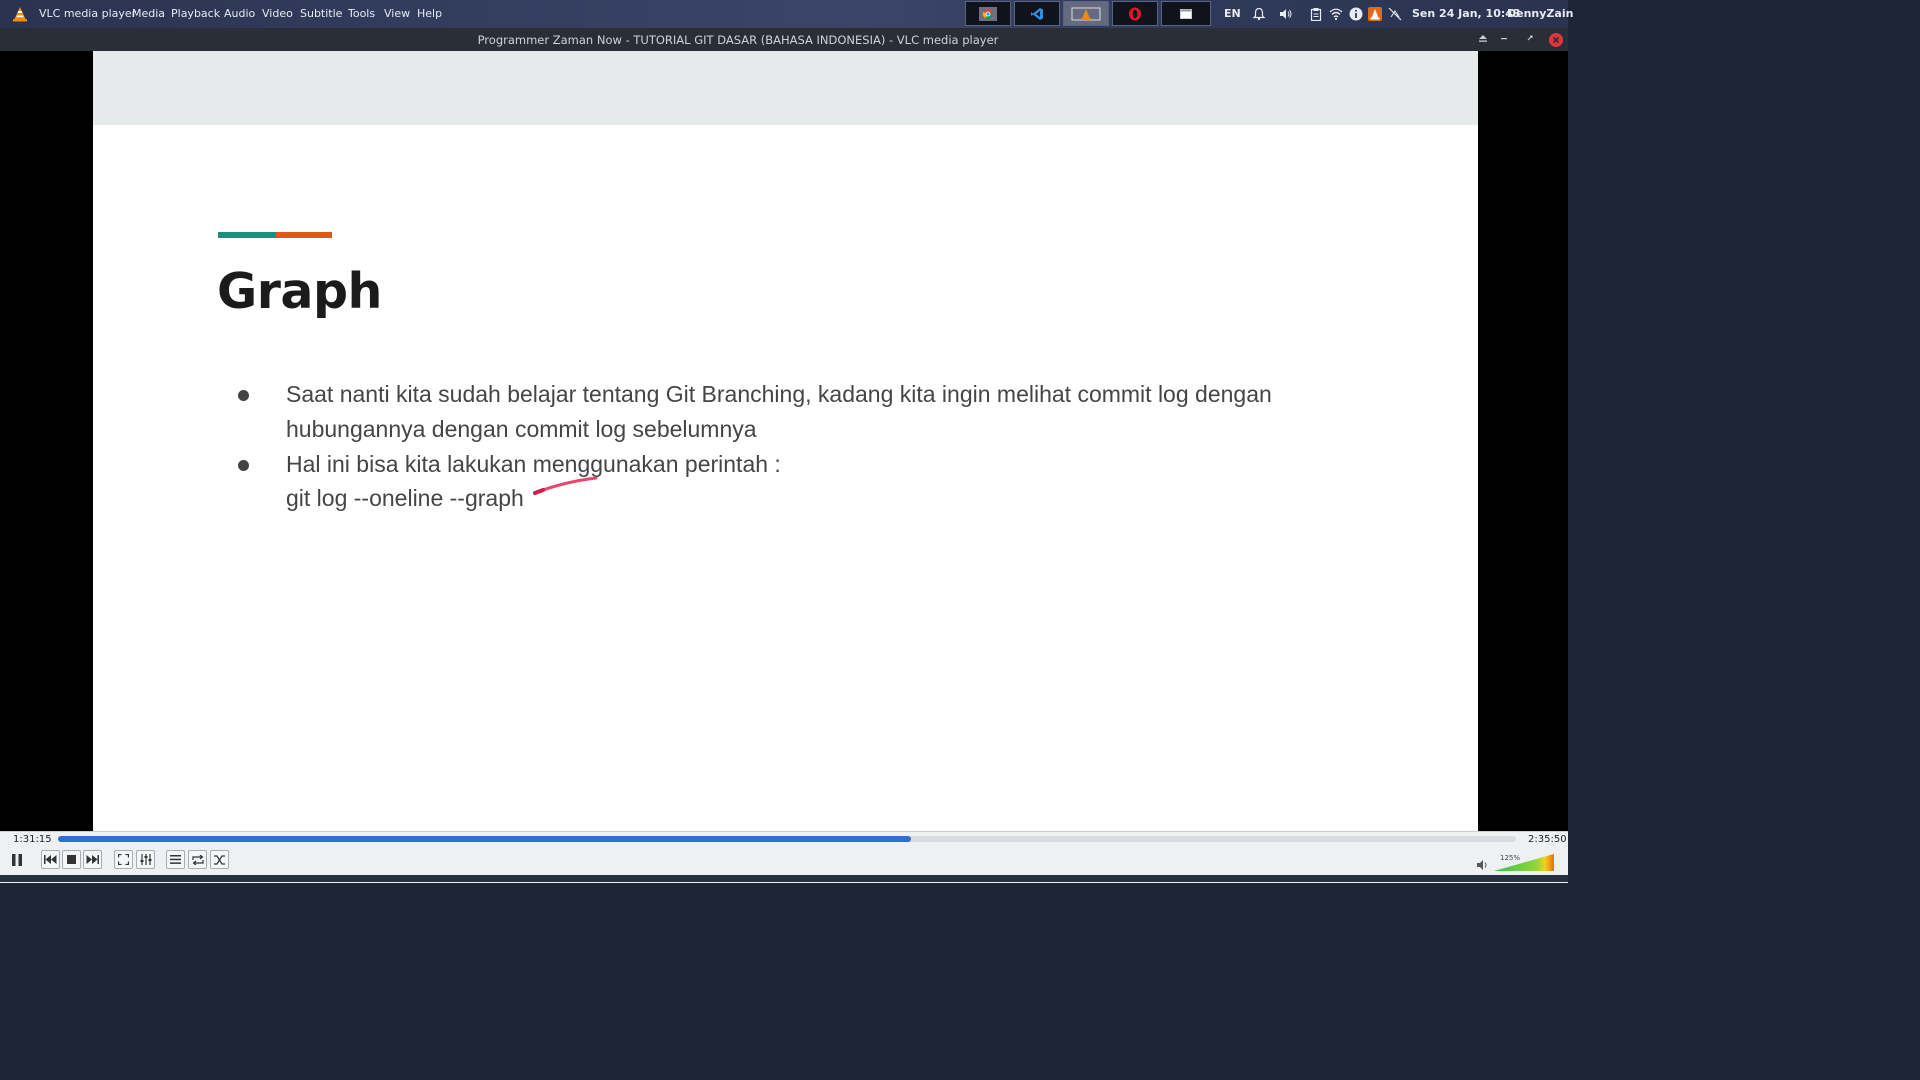 The image size is (1920, 1080). What do you see at coordinates (1525, 863) in the screenshot?
I see `volume-slider` at bounding box center [1525, 863].